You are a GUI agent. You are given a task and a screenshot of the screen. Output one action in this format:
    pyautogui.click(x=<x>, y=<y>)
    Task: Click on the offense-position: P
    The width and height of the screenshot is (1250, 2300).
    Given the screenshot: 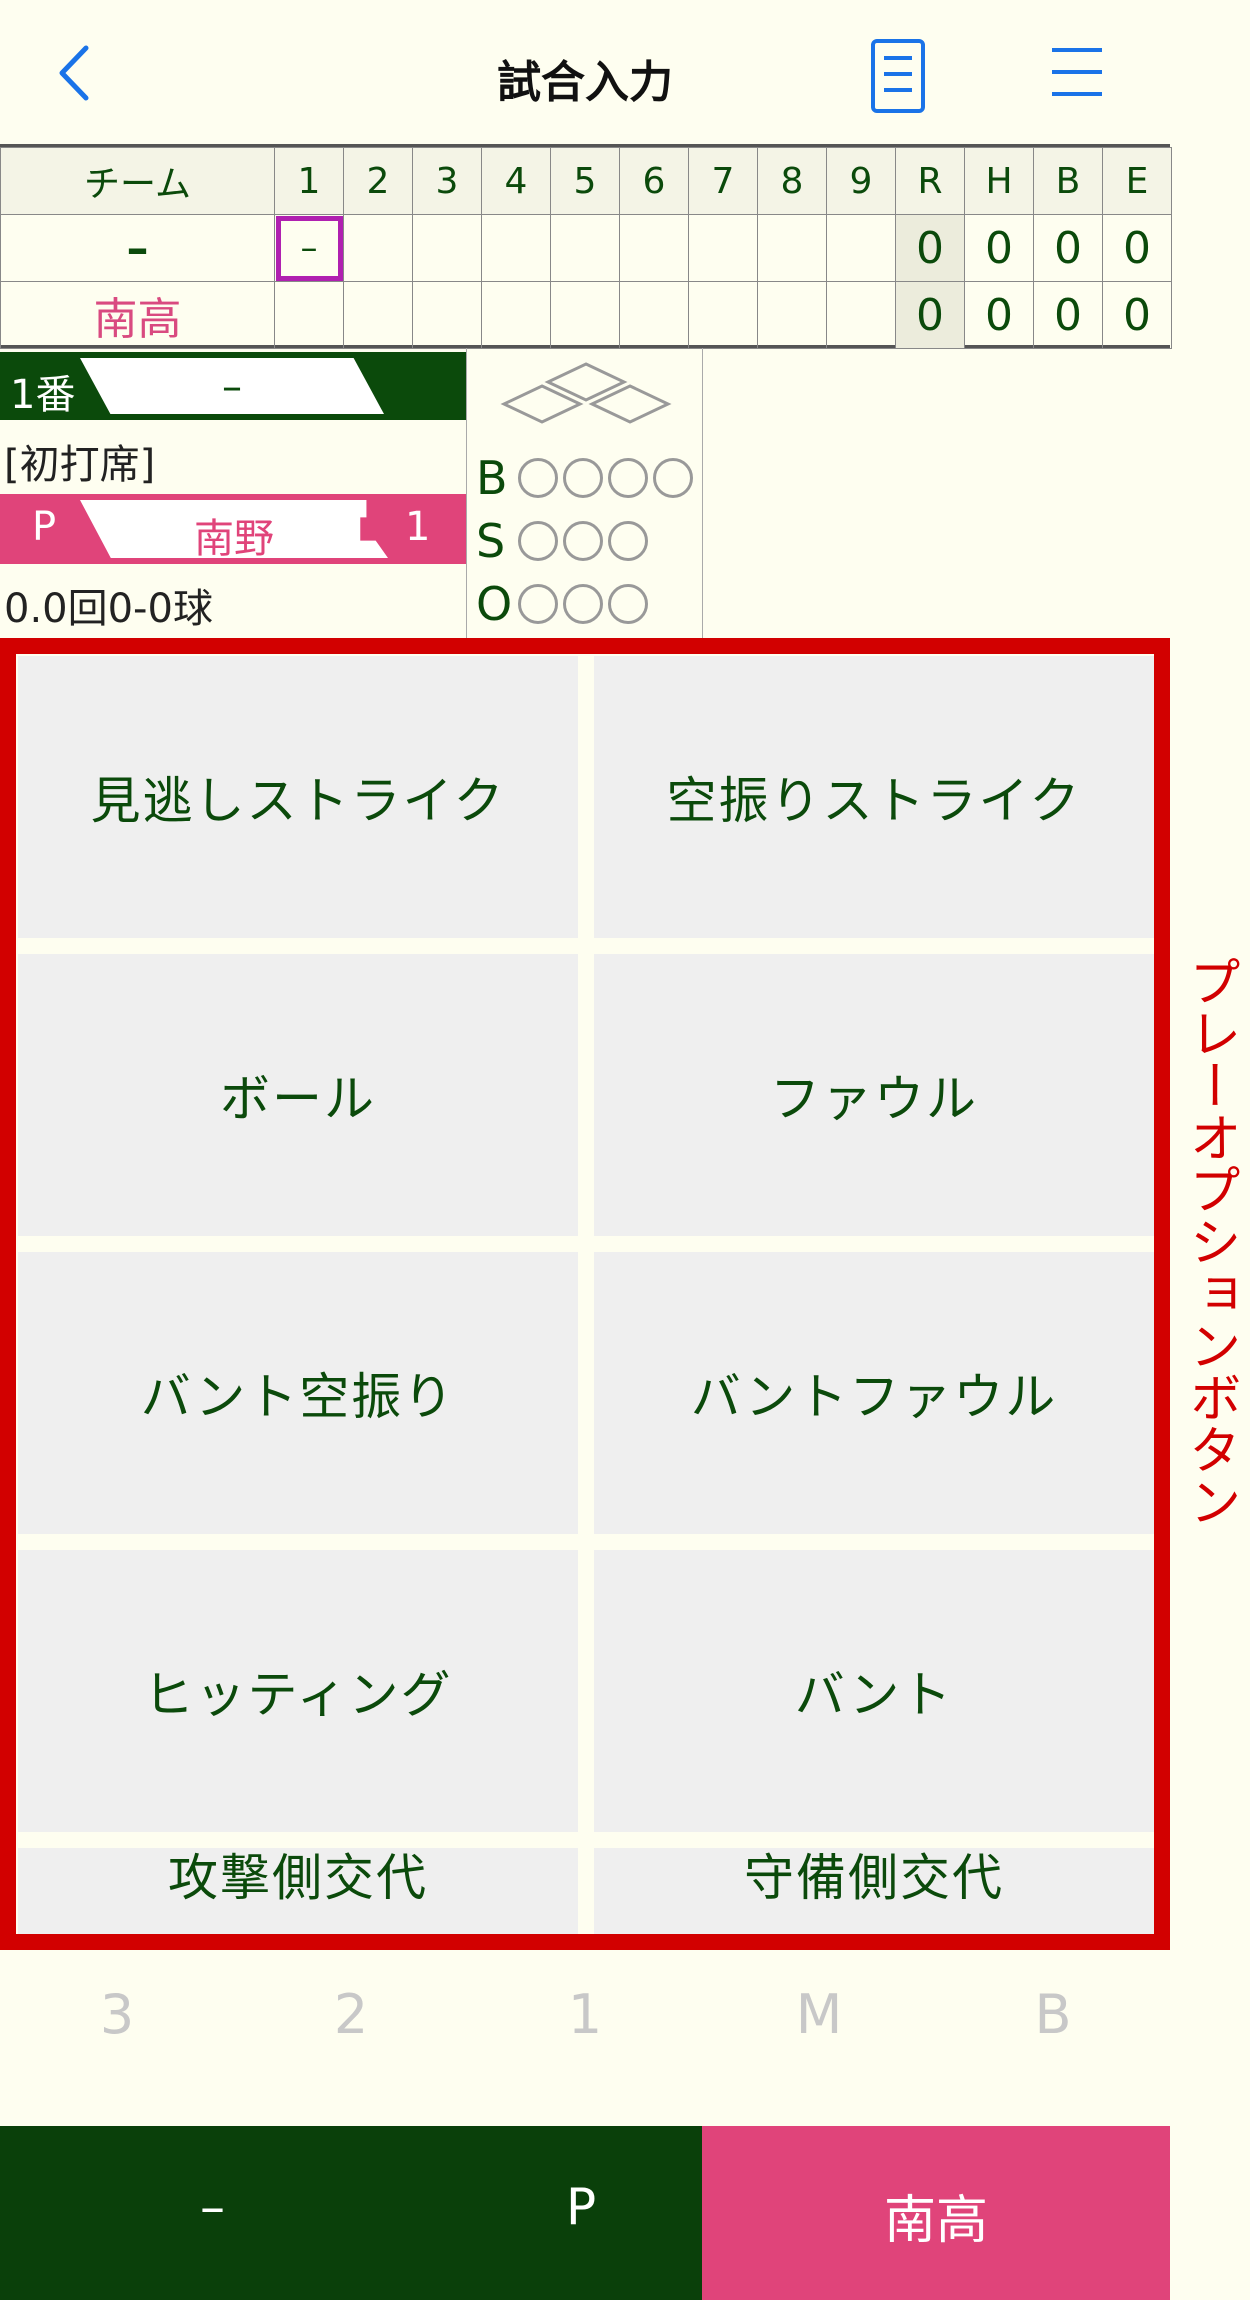 What is the action you would take?
    pyautogui.click(x=581, y=2207)
    